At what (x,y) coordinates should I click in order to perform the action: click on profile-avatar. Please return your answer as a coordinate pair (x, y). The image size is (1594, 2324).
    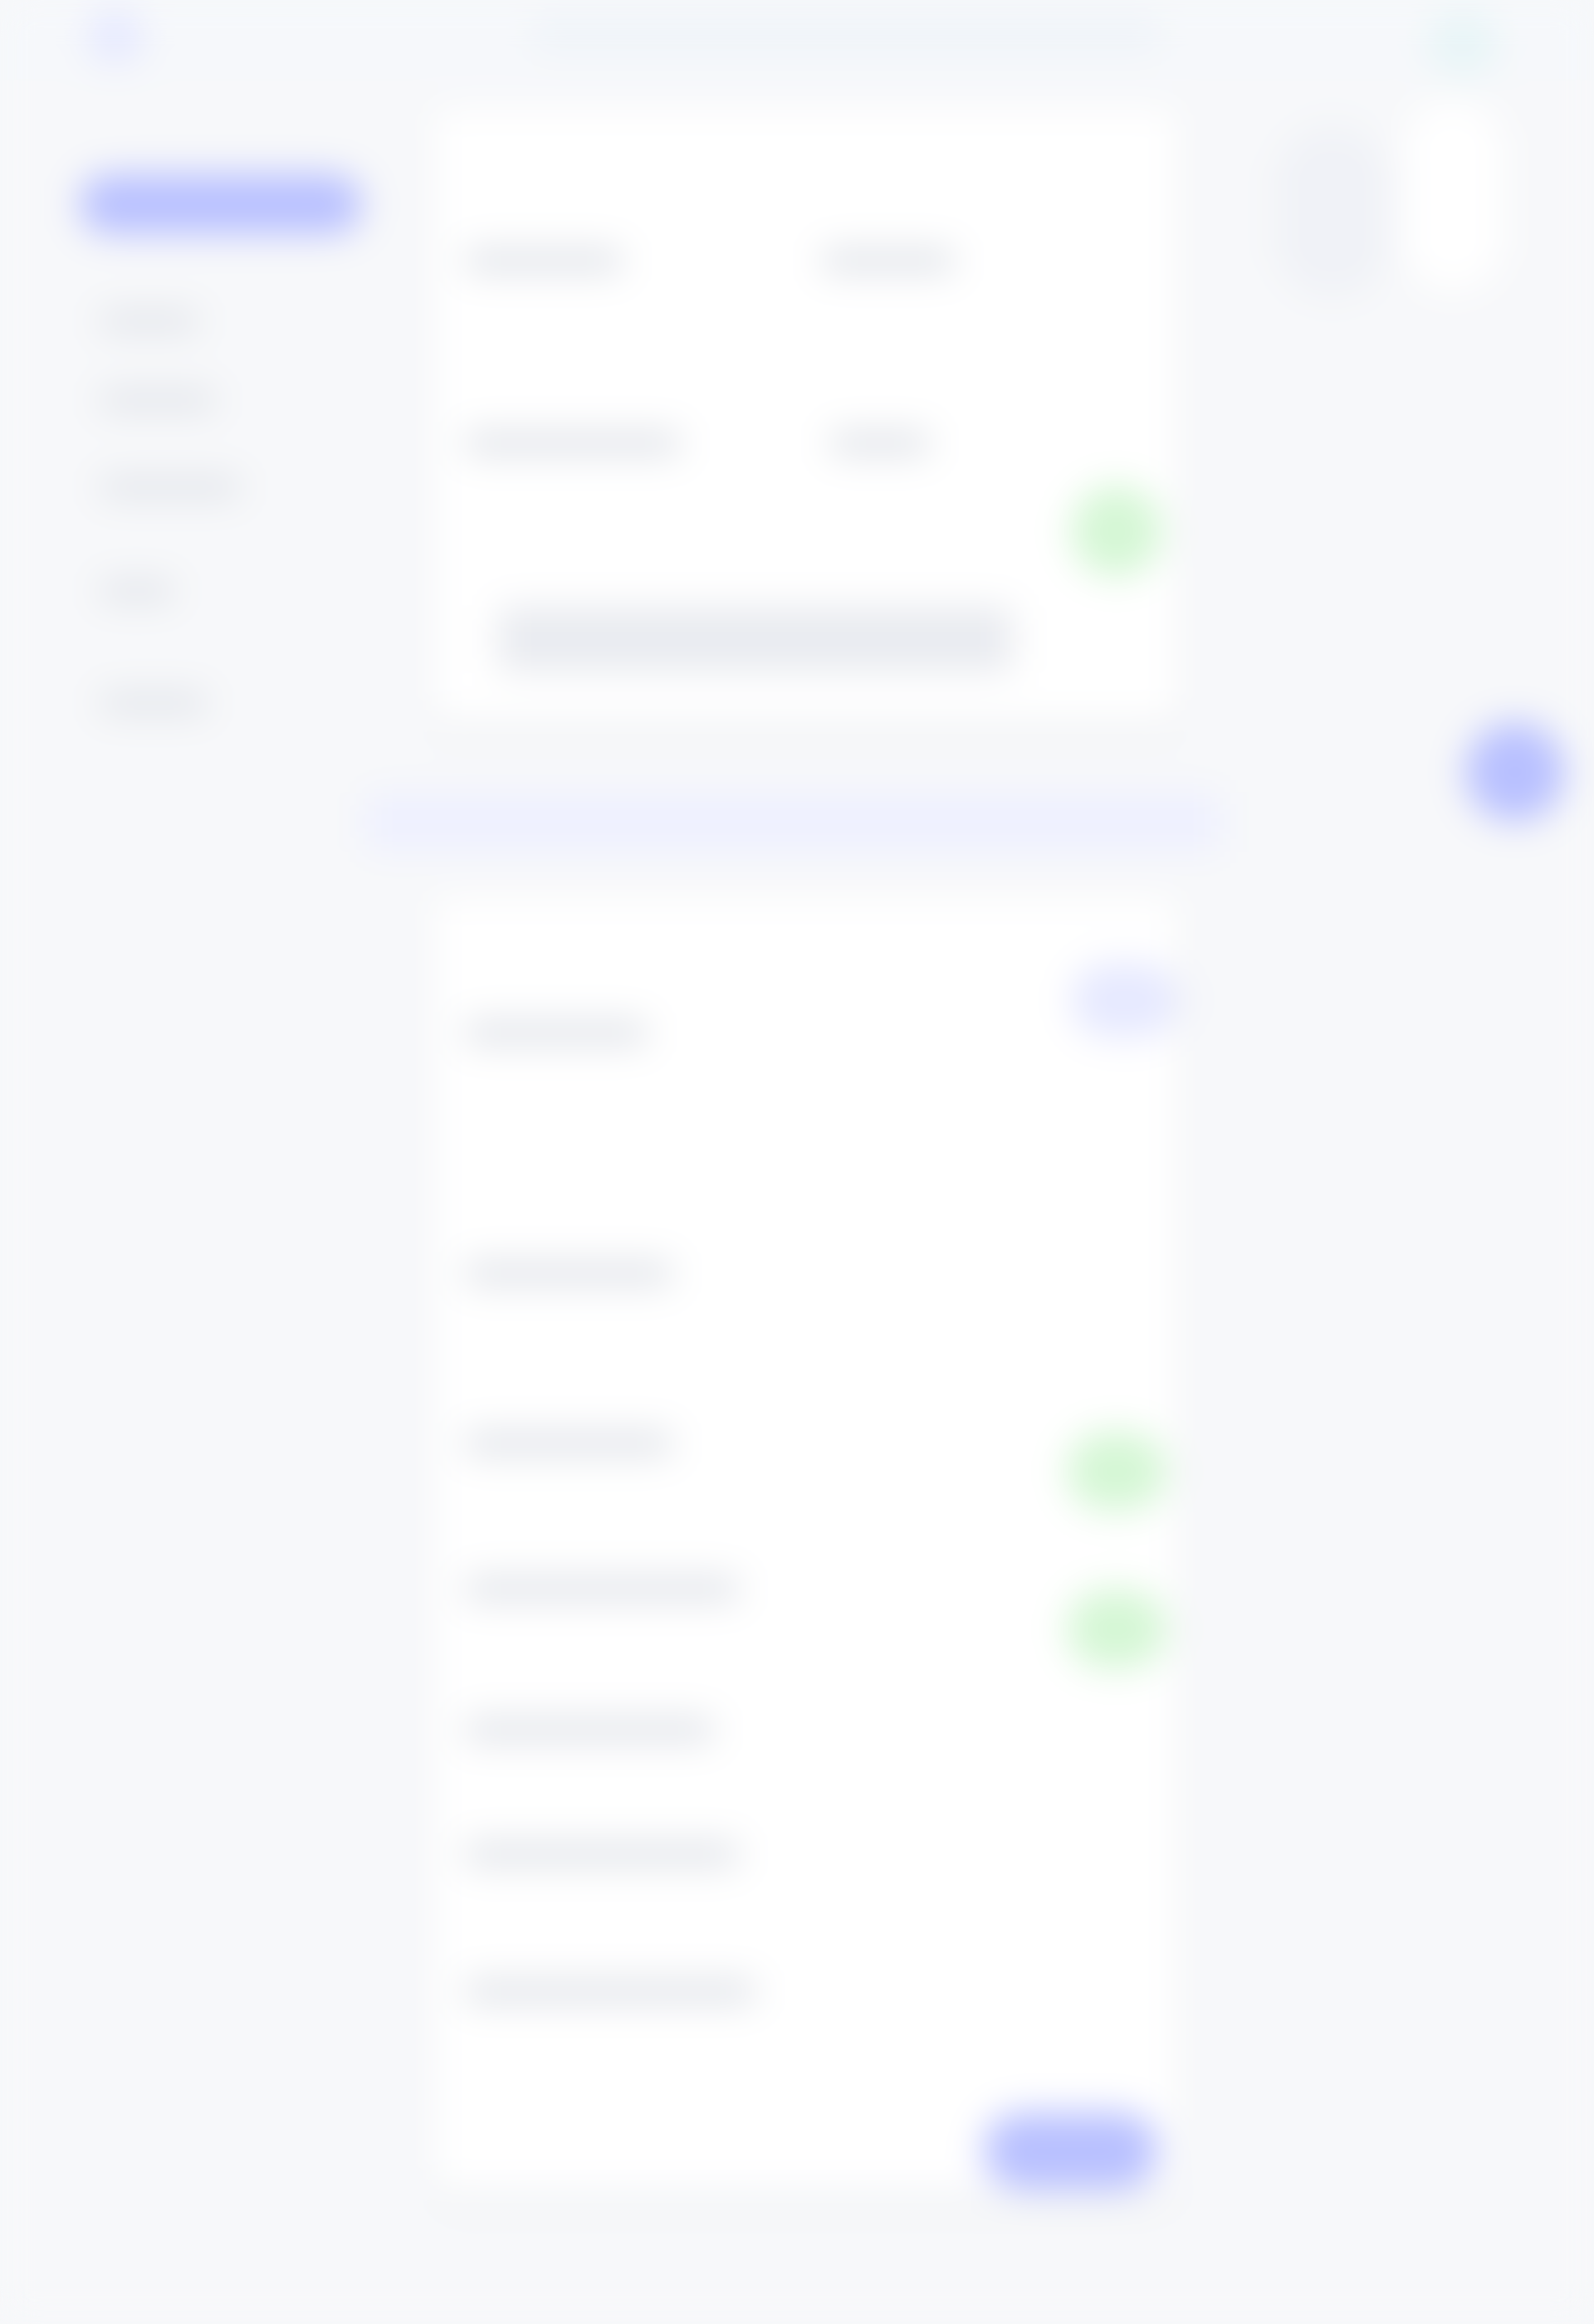
    Looking at the image, I should click on (1463, 43).